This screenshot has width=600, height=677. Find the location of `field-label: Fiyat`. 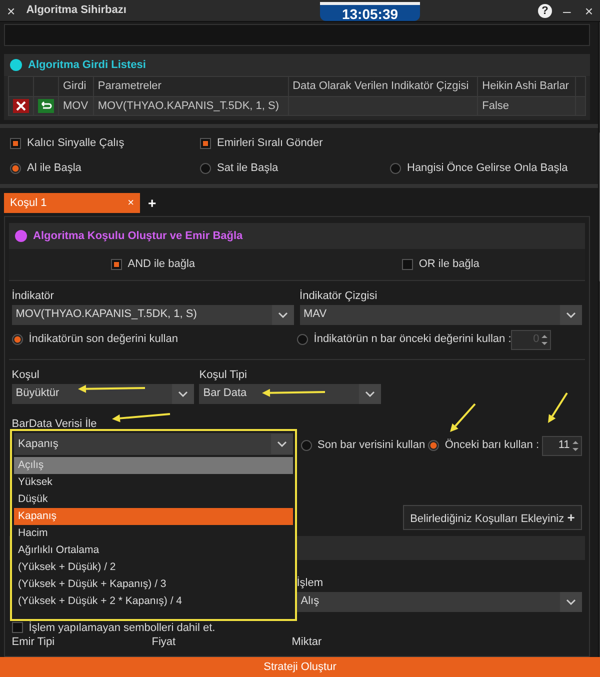

field-label: Fiyat is located at coordinates (164, 642).